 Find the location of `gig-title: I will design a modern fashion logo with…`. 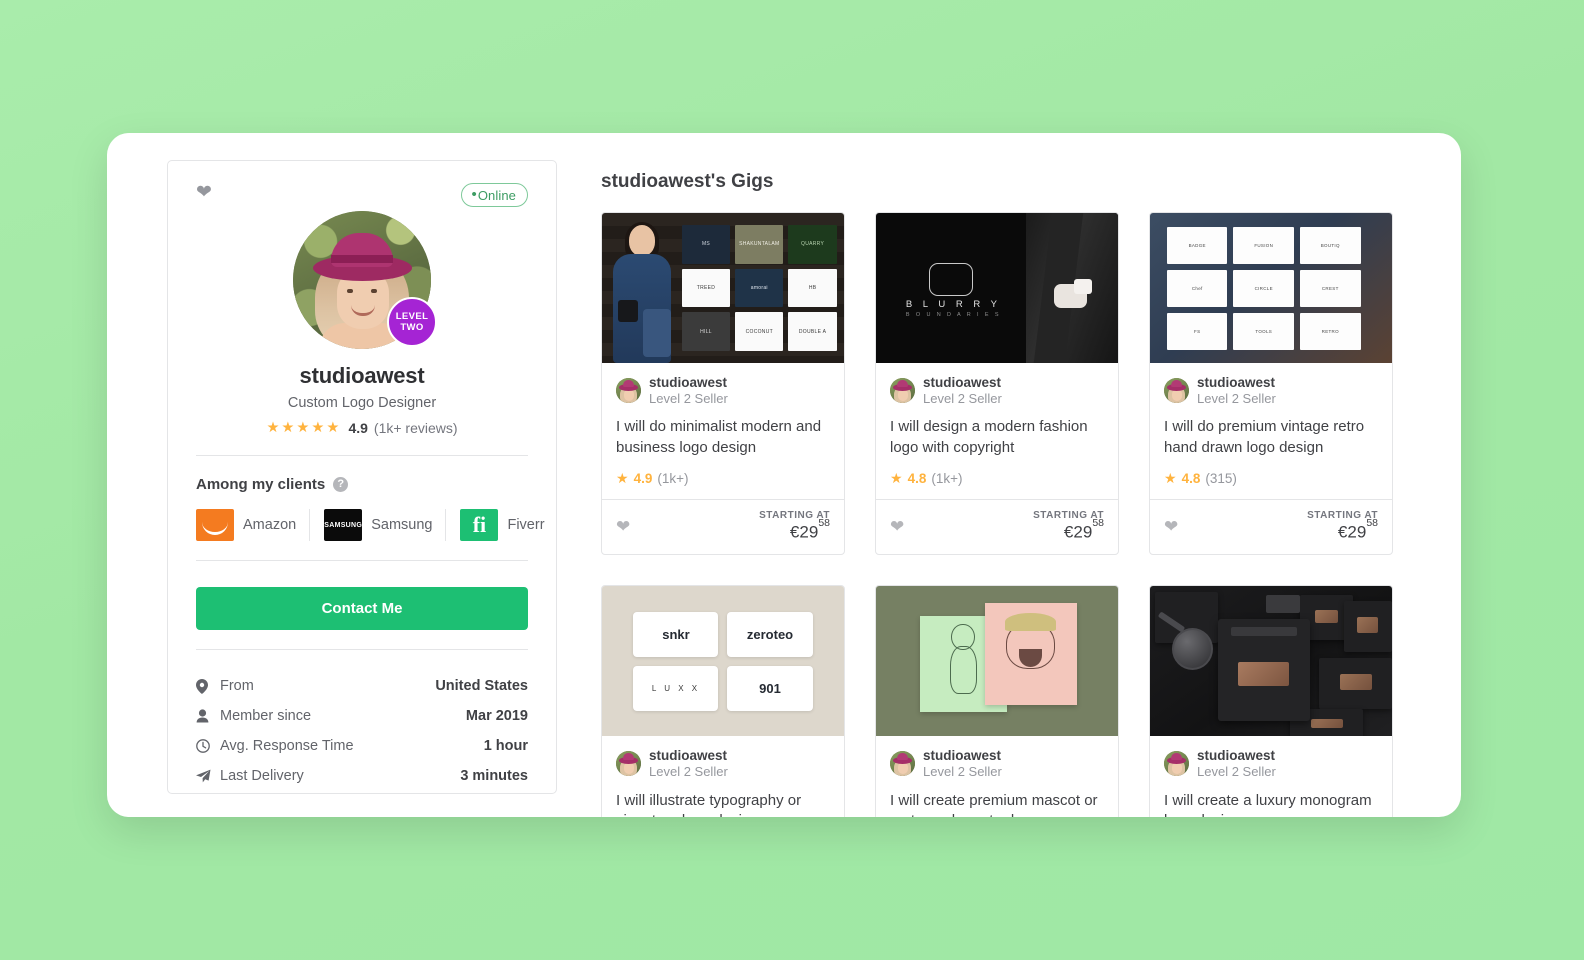

gig-title: I will design a modern fashion logo with… is located at coordinates (997, 438).